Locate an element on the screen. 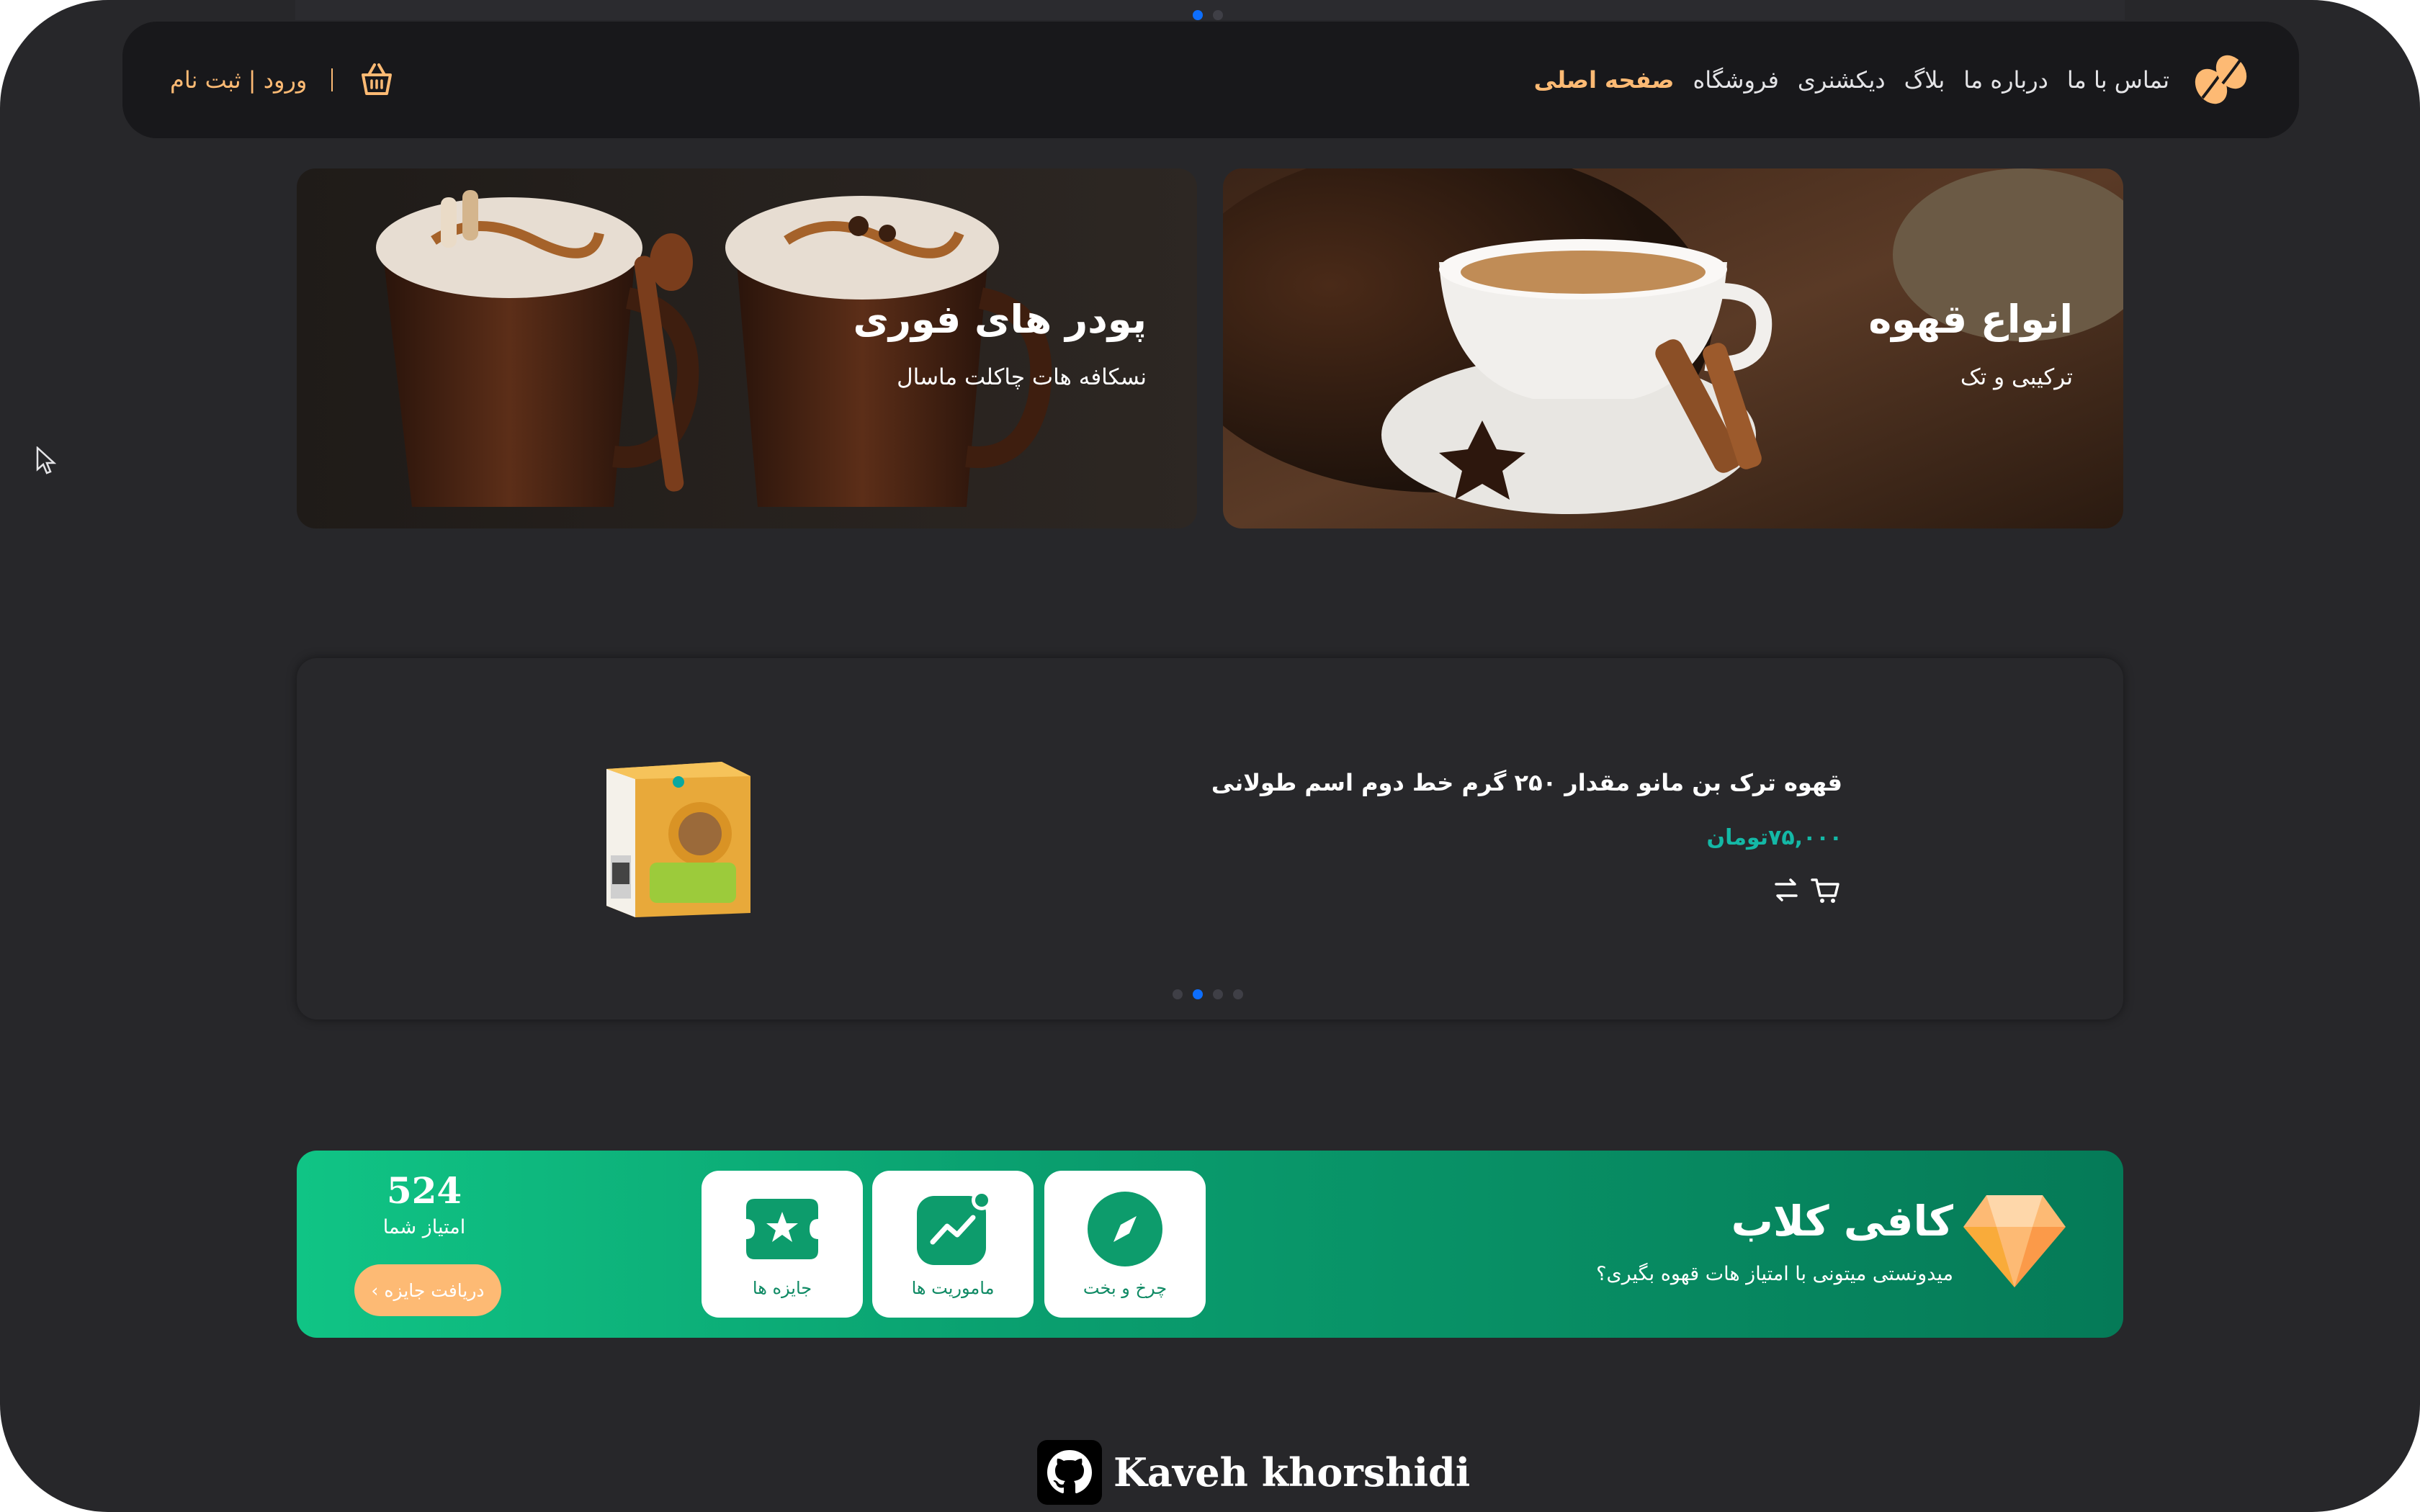 Image resolution: width=2420 pixels, height=1512 pixels. get-reward-button: ‹ دریافت جایزه is located at coordinates (427, 1290).